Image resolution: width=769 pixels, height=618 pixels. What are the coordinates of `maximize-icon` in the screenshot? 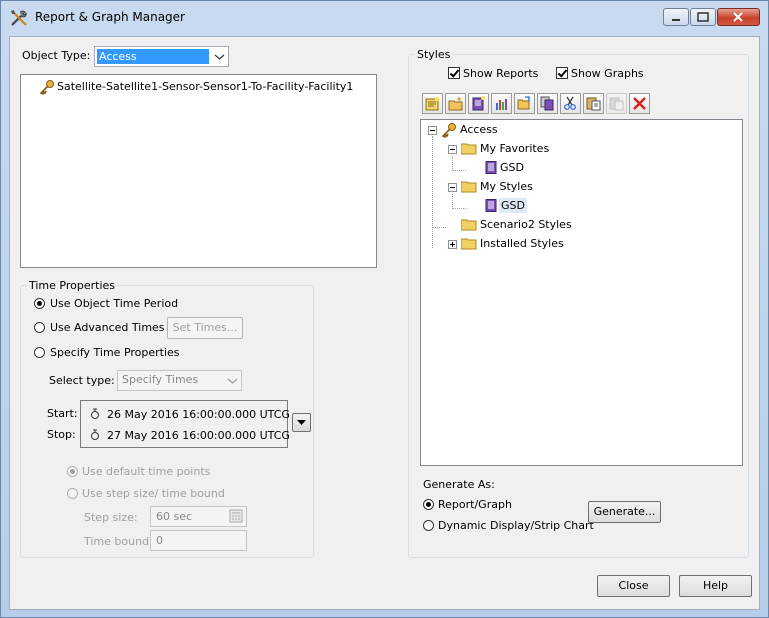 It's located at (703, 17).